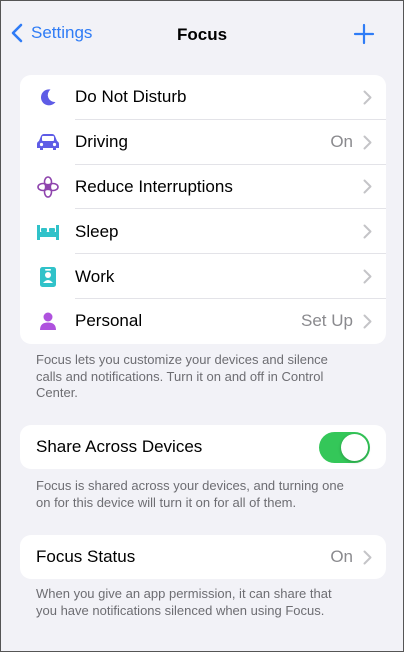 This screenshot has height=652, width=404. Describe the element at coordinates (101, 142) in the screenshot. I see `focus-row-label: Driving` at that location.